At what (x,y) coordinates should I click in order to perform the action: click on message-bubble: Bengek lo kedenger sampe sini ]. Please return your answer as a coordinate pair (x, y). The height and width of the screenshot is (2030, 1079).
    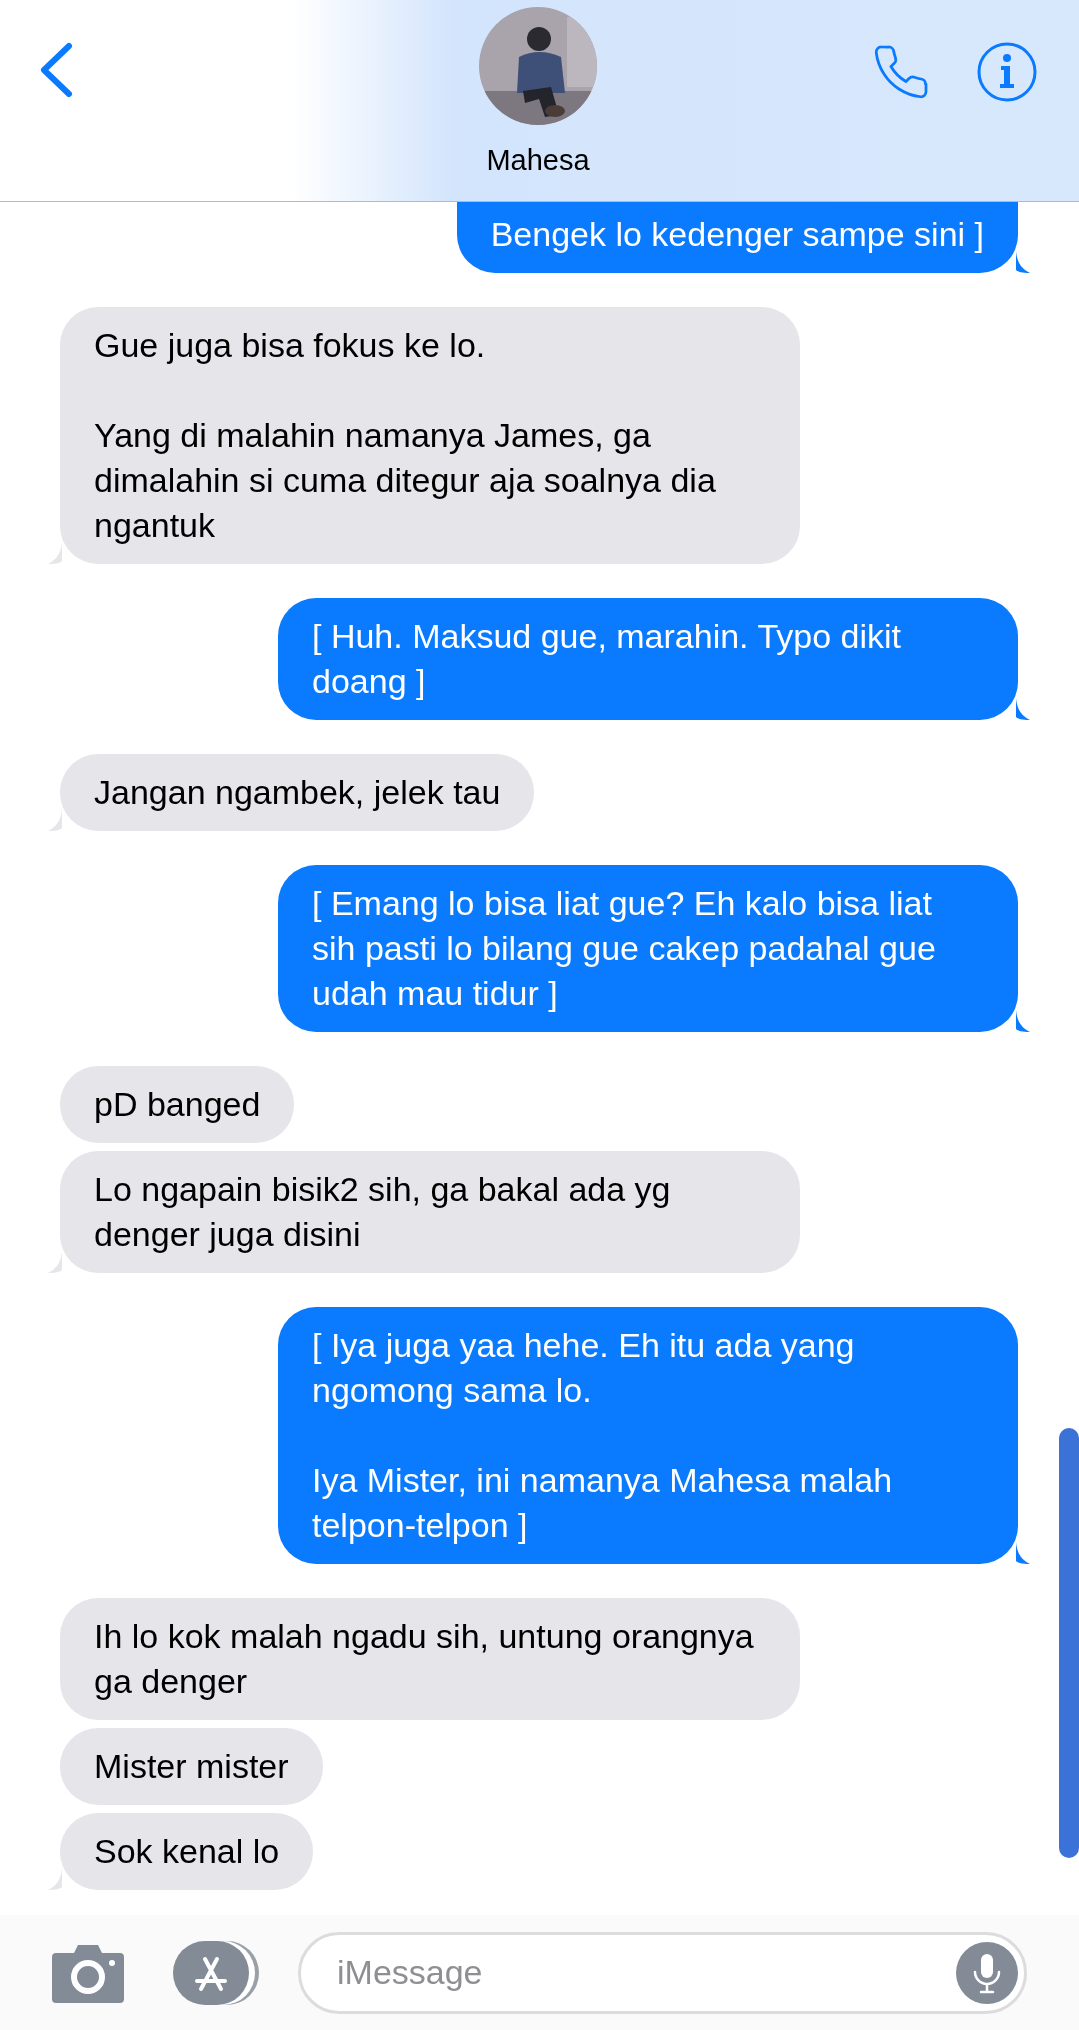
    Looking at the image, I should click on (737, 237).